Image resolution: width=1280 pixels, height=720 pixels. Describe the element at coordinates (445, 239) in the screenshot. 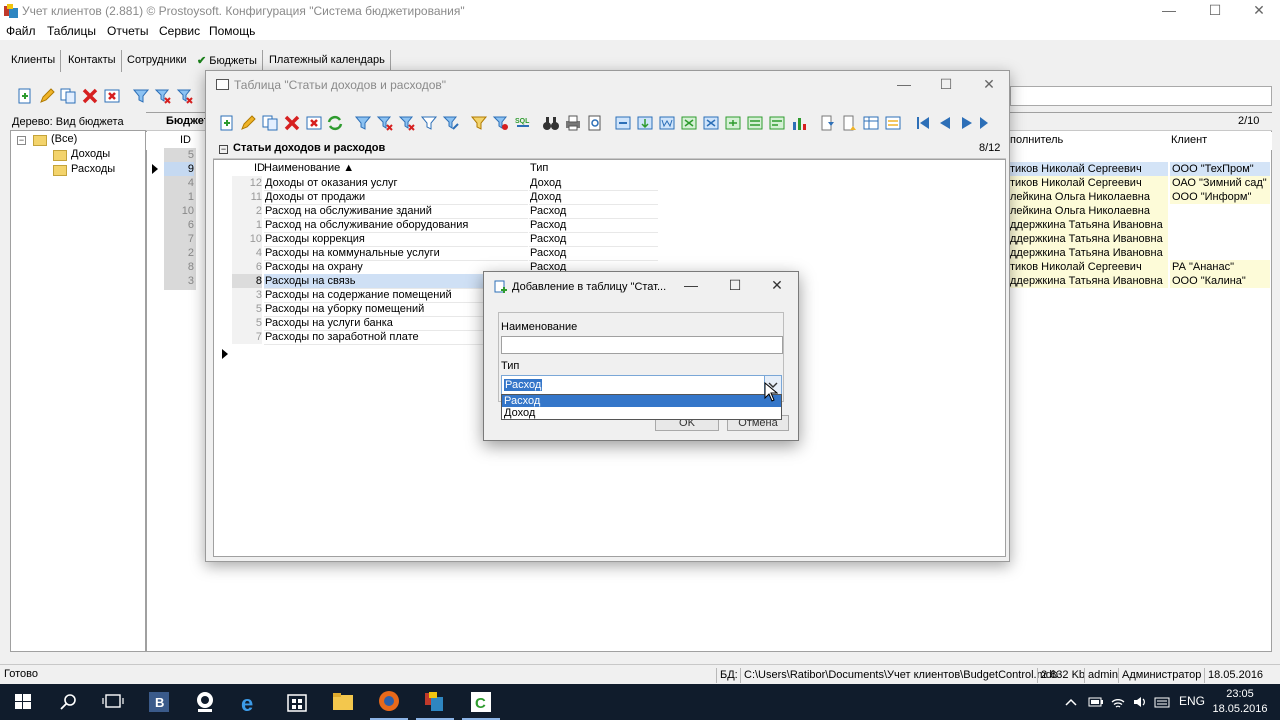

I see `table-row: 10 Расходы коррекция Расход` at that location.